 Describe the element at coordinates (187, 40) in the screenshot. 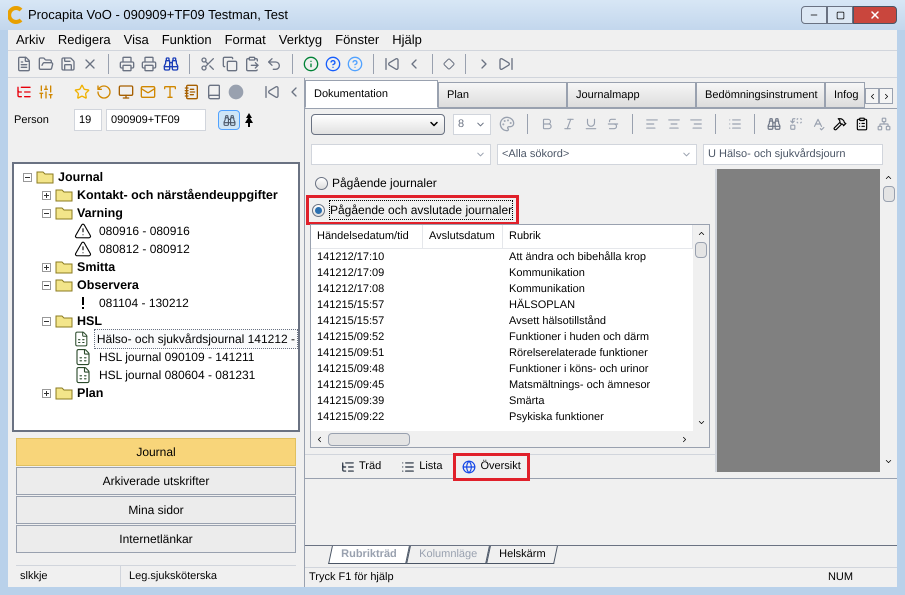

I see `menu-item: Funktion` at that location.